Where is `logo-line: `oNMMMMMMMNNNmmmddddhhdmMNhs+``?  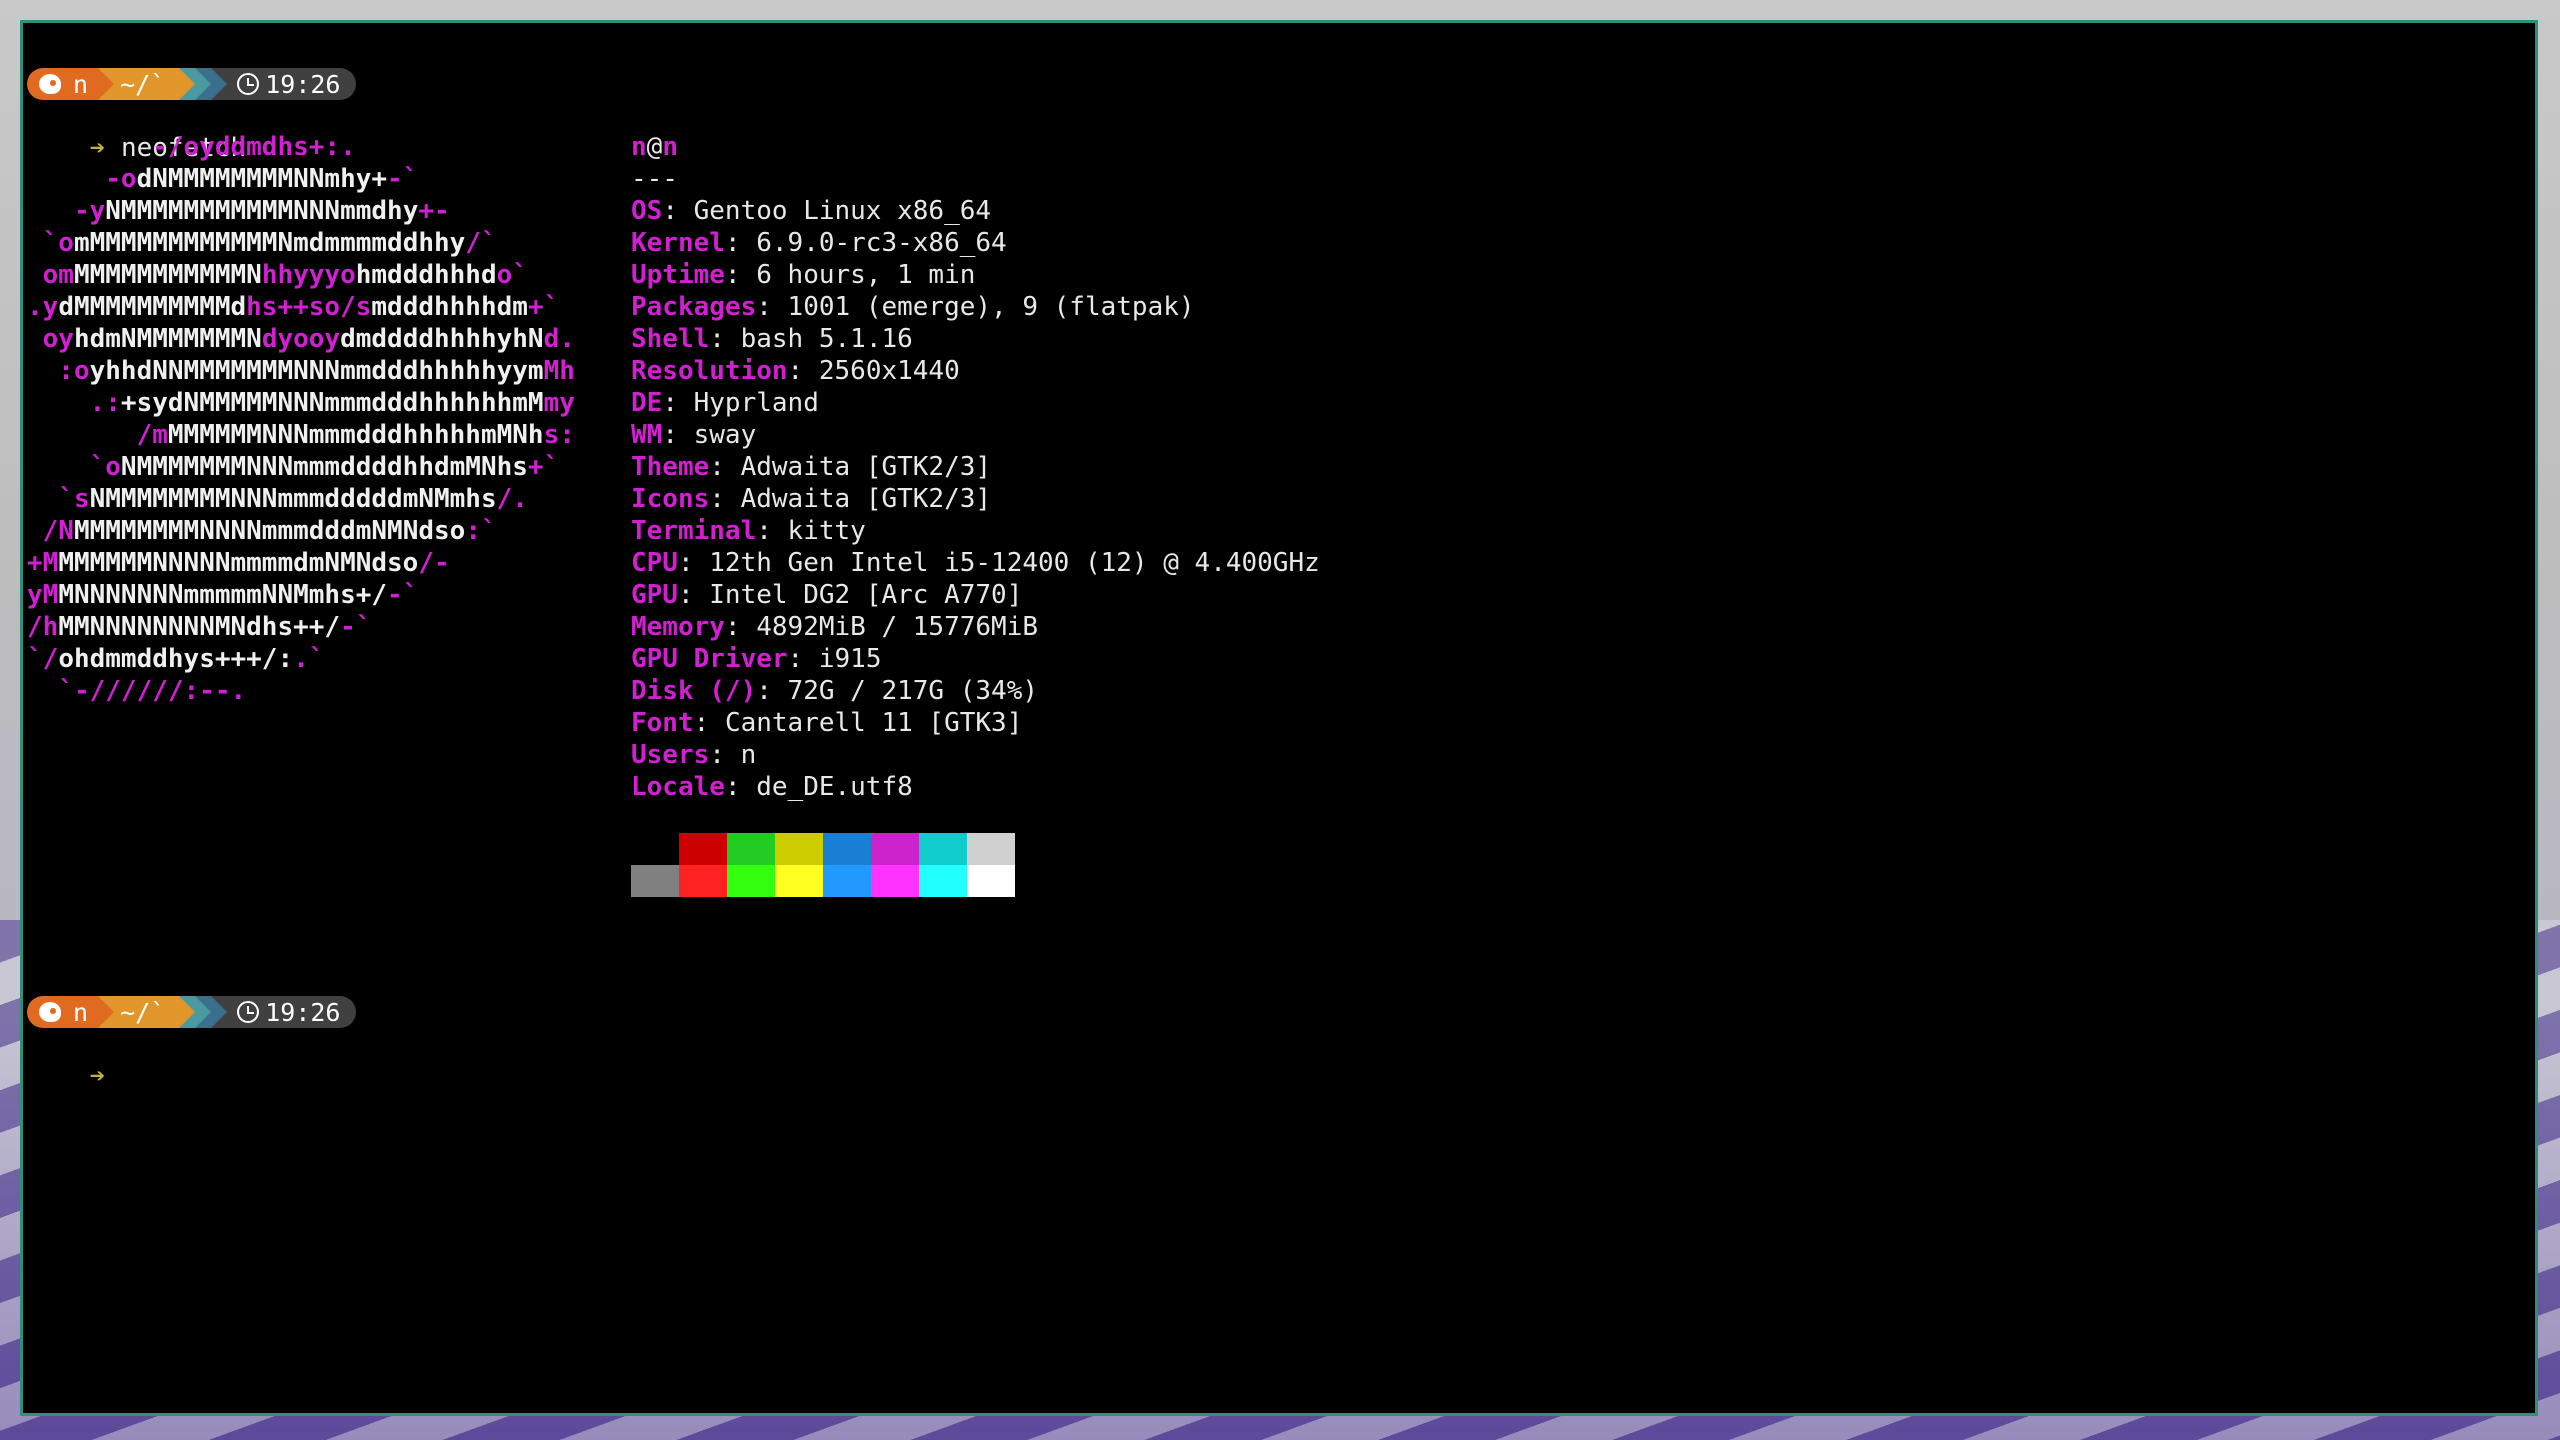
logo-line: `oNMMMMMMMNNNmmmddddhhdmMNhs+` is located at coordinates (301, 467).